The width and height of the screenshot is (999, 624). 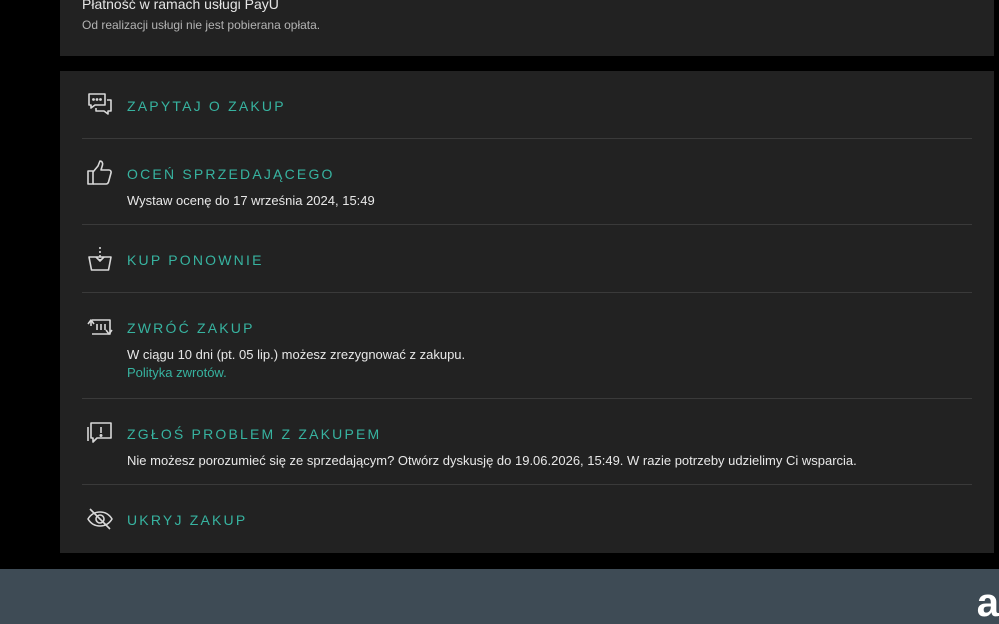 I want to click on chat-bubbles-icon, so click(x=100, y=105).